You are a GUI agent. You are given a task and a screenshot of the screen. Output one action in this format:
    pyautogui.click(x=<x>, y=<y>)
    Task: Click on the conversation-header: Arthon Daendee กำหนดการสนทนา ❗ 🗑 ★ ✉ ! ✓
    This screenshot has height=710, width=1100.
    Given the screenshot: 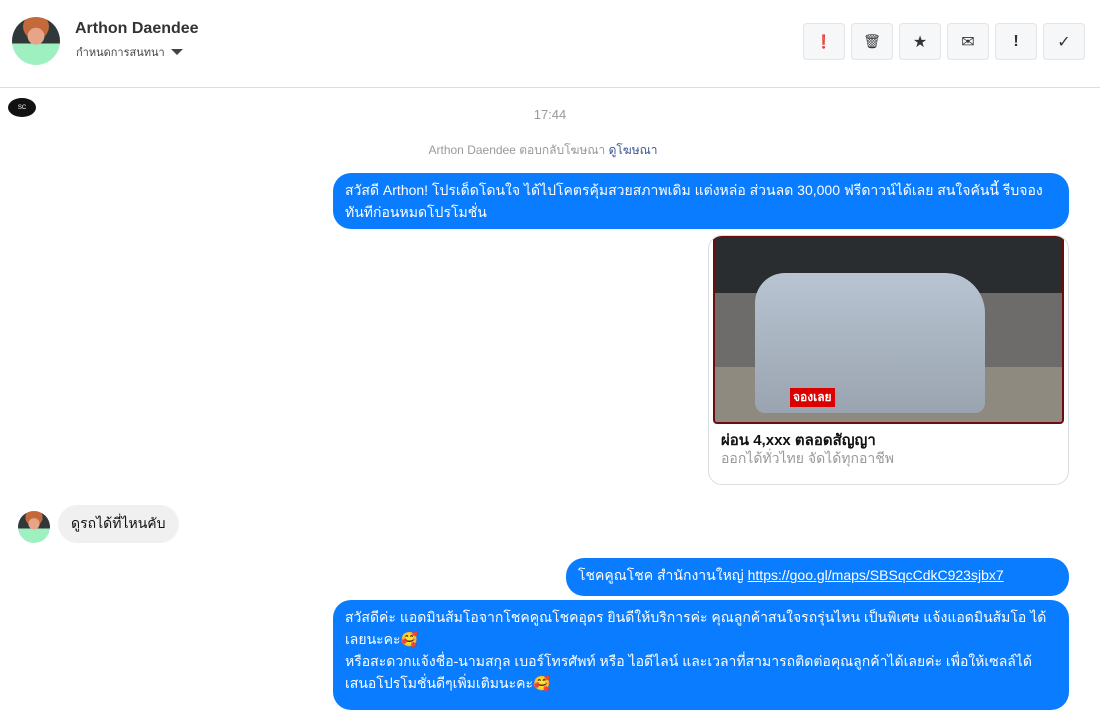 What is the action you would take?
    pyautogui.click(x=550, y=44)
    